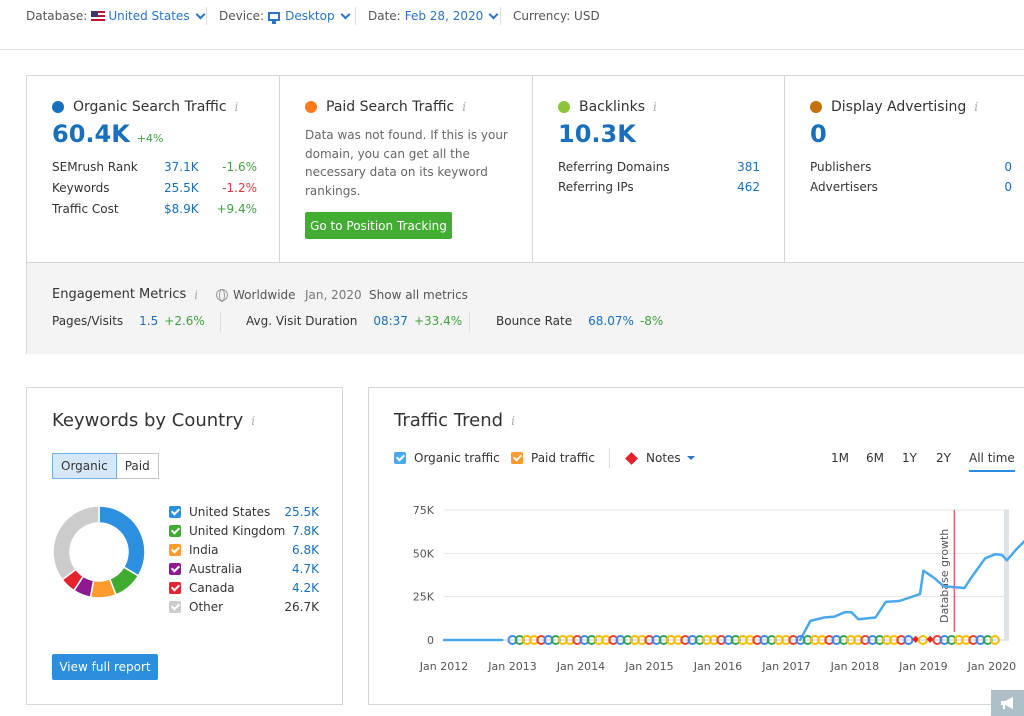  Describe the element at coordinates (611, 321) in the screenshot. I see `metric-value: 68.07%` at that location.